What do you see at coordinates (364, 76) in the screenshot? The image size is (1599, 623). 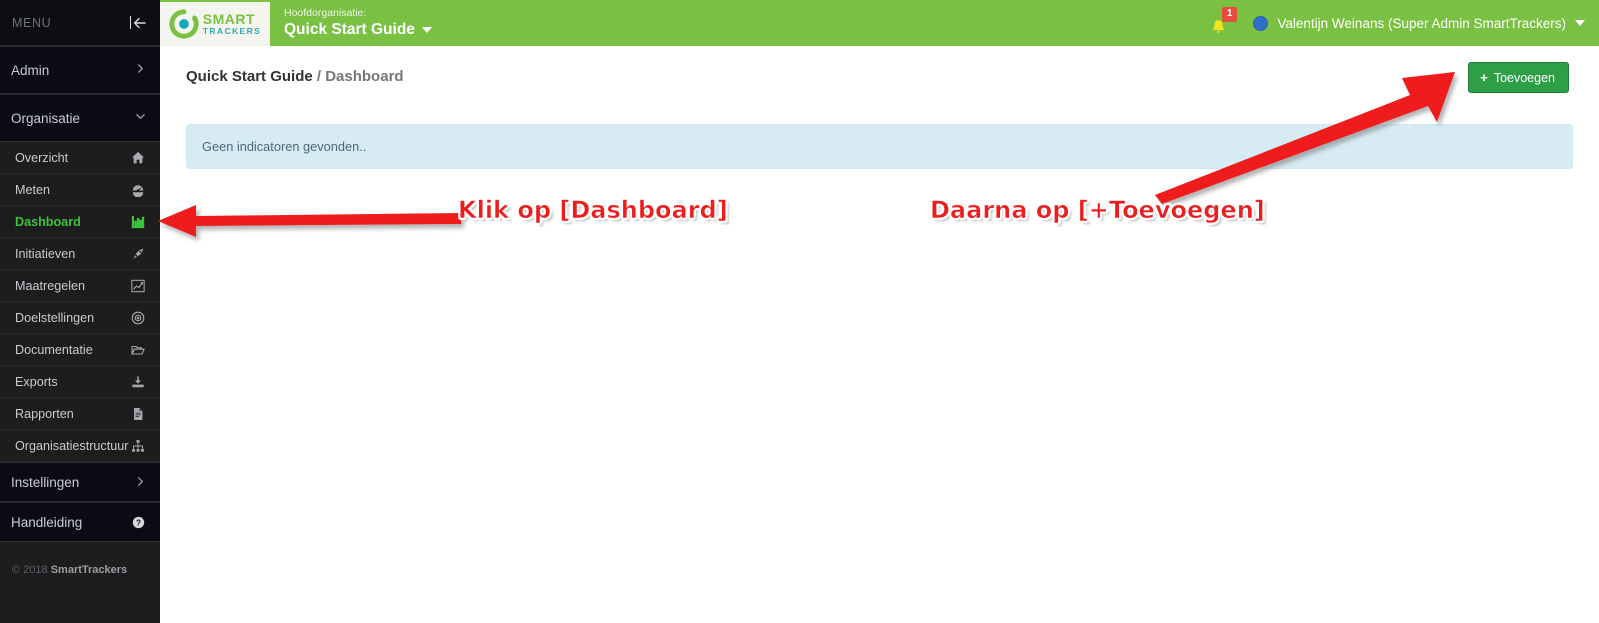 I see `breadcrumb-current: Dashboard` at bounding box center [364, 76].